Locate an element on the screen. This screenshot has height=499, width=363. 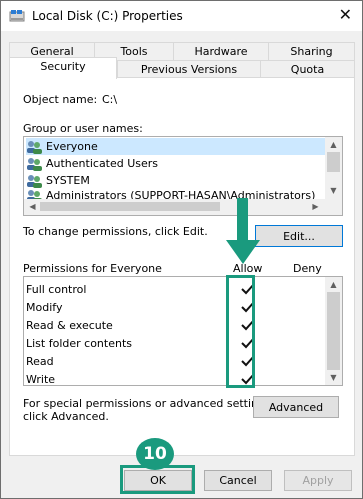
object-name-value: C:\ is located at coordinates (110, 99).